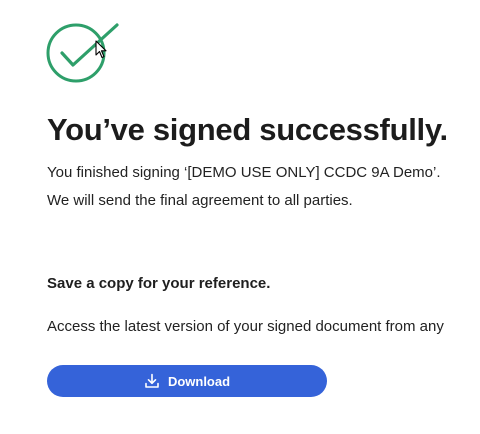  I want to click on download-icon, so click(152, 380).